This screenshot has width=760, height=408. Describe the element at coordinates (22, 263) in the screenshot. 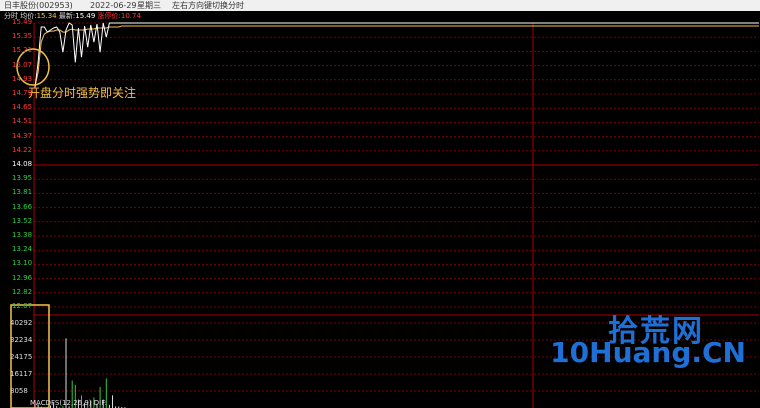

I see `price-tick-label: 13.10` at that location.